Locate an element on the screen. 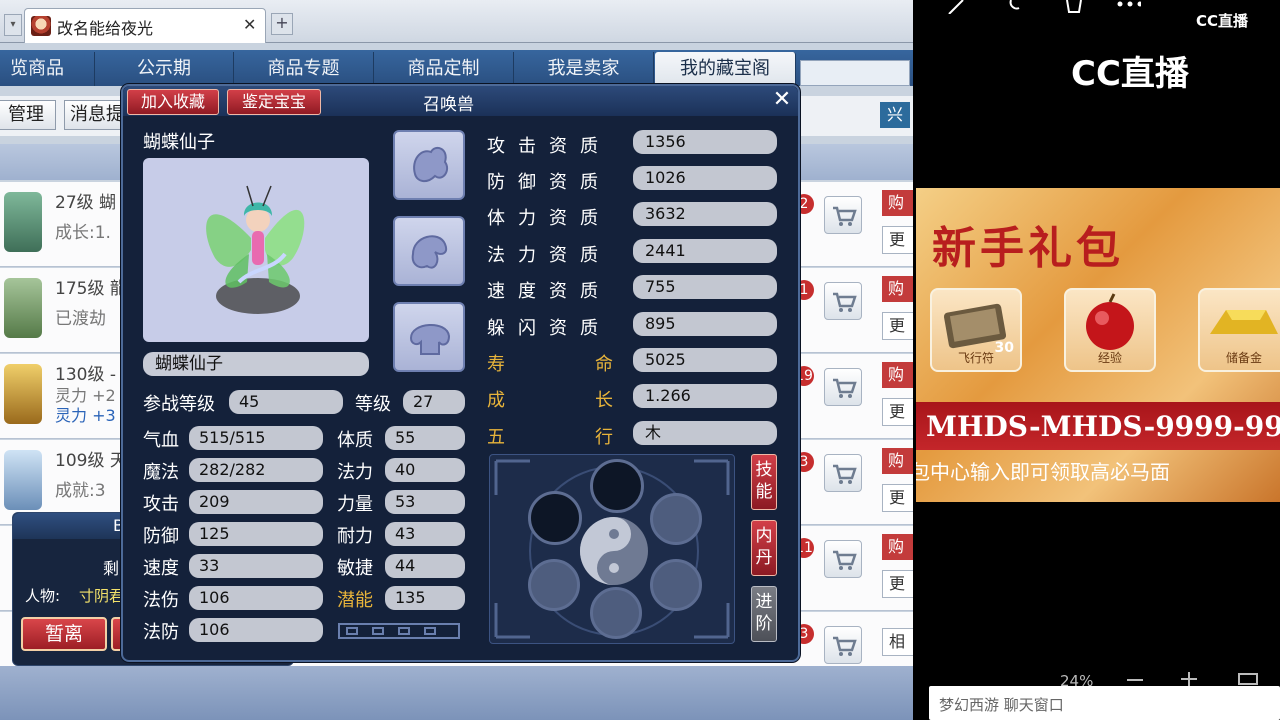 The width and height of the screenshot is (1280, 720). stat-value-magic-defense: 106 is located at coordinates (256, 630).